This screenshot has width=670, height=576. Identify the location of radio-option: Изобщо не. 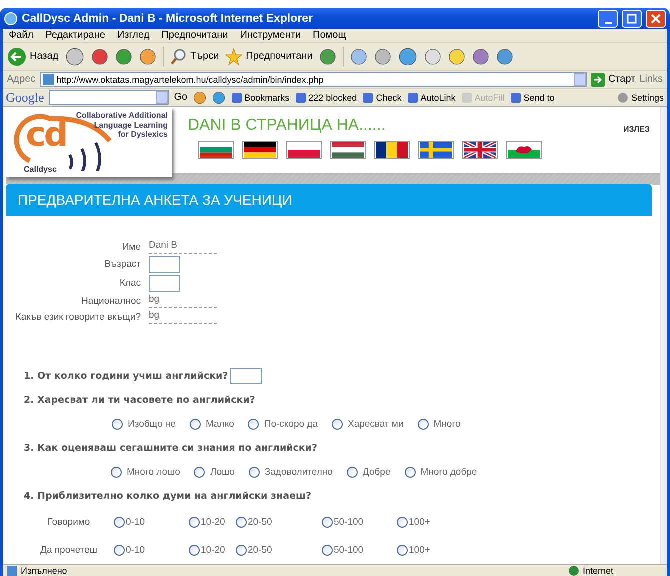
(144, 424).